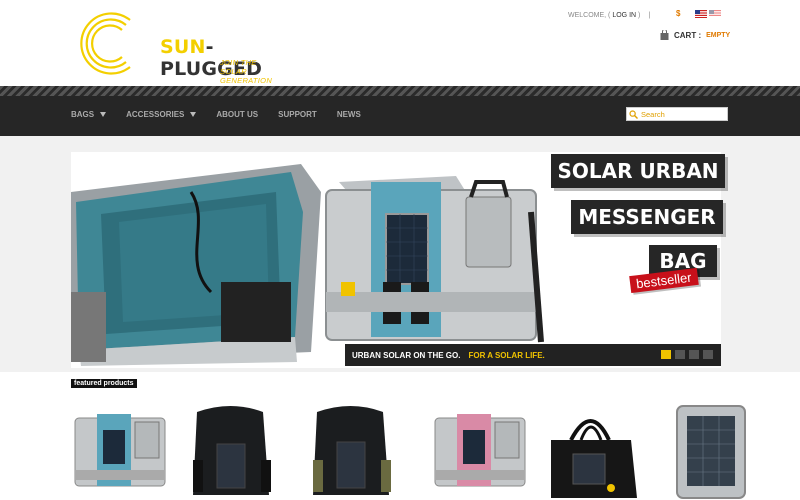  Describe the element at coordinates (246, 71) in the screenshot. I see `logo-tagline: JOIN THE SOLAR GENERATION` at that location.